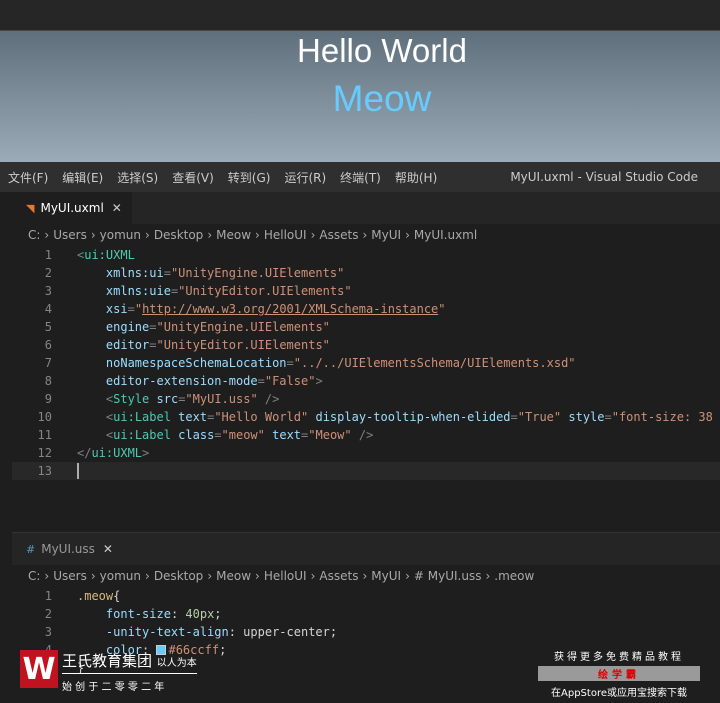 The image size is (720, 703). What do you see at coordinates (200, 614) in the screenshot?
I see `code-token: 40px` at bounding box center [200, 614].